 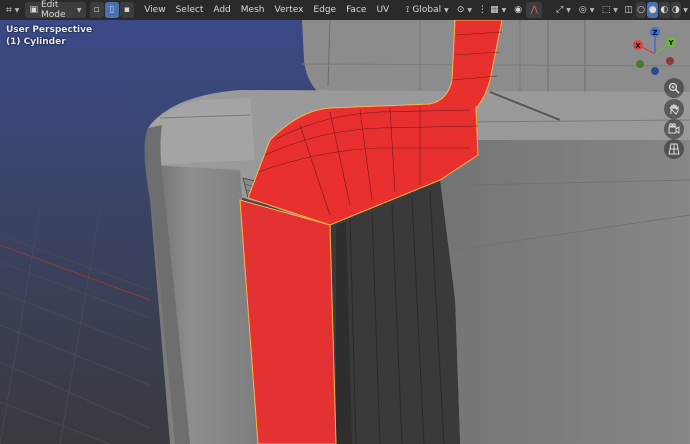 I want to click on camera-icon, so click(x=674, y=128).